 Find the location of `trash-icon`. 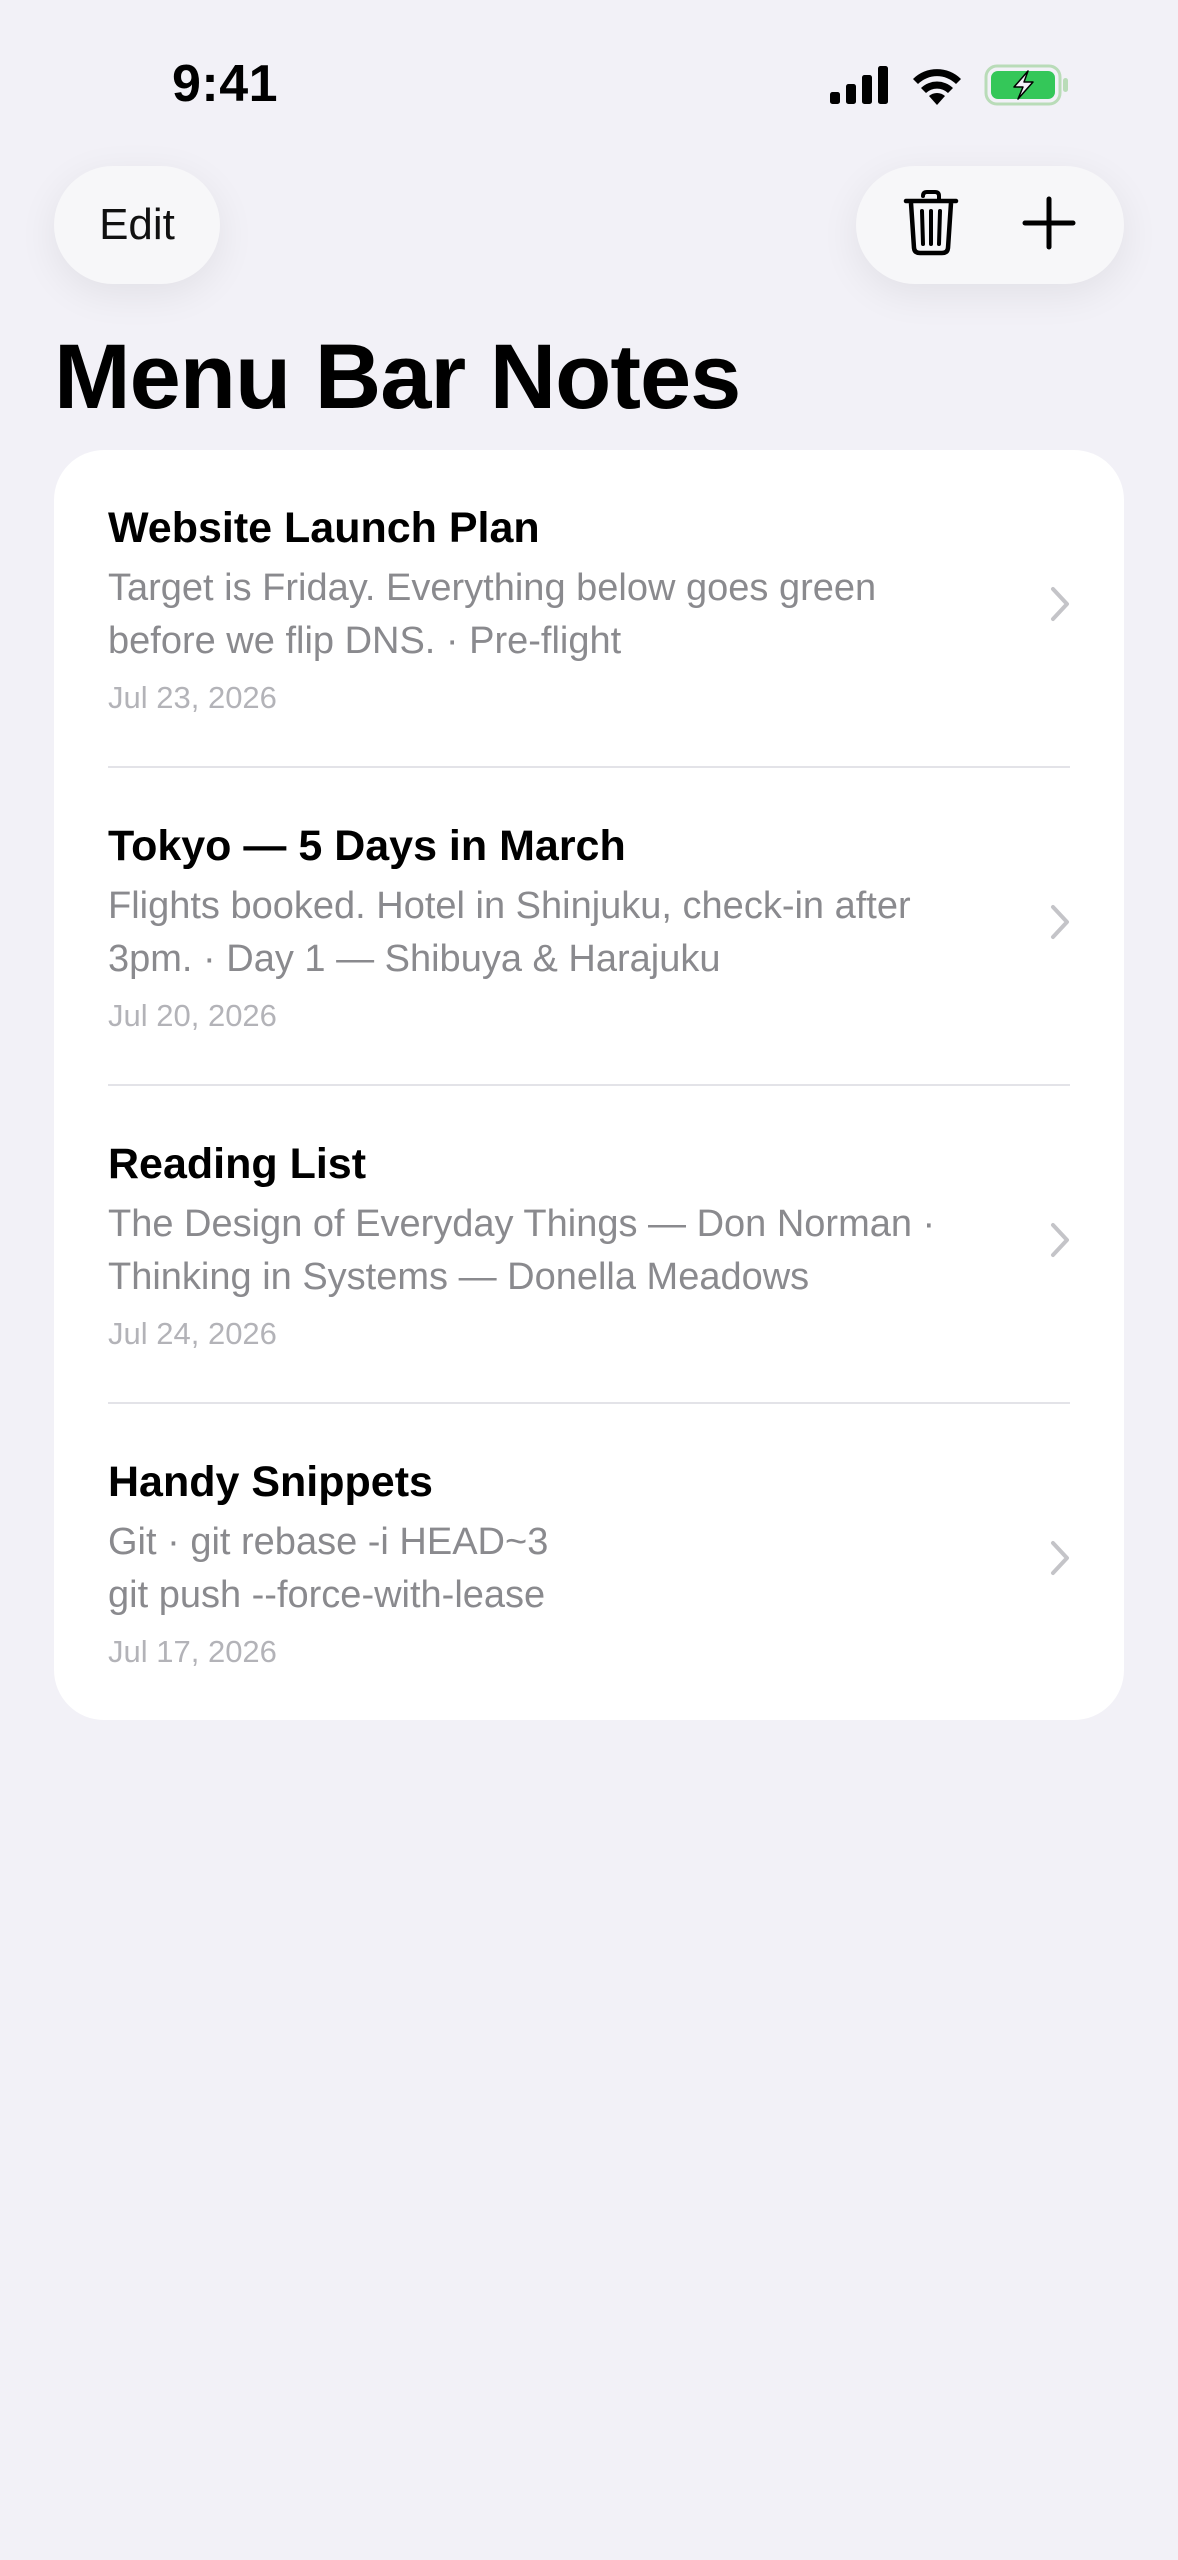

trash-icon is located at coordinates (931, 225).